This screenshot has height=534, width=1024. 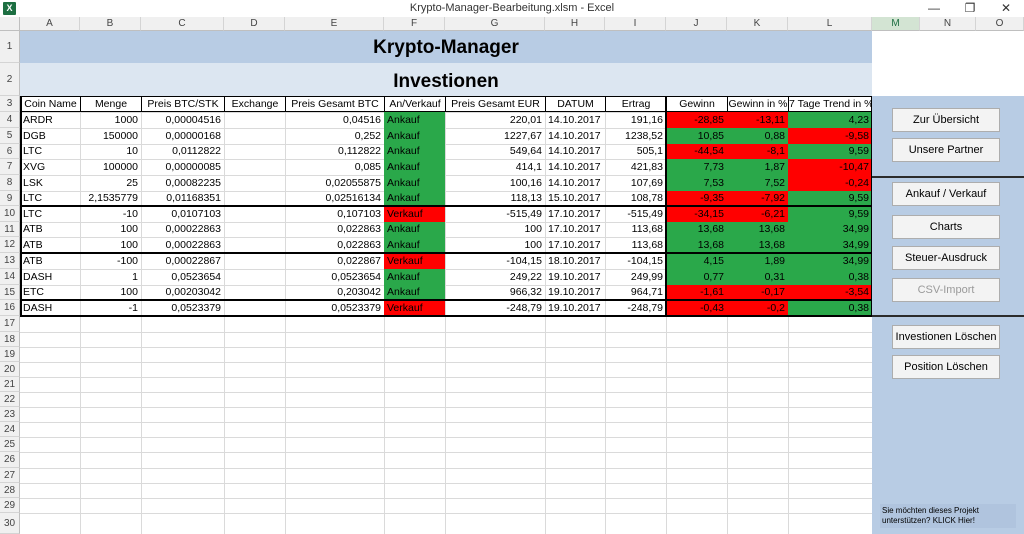 I want to click on cell-ertrag: -104,15, so click(x=635, y=261).